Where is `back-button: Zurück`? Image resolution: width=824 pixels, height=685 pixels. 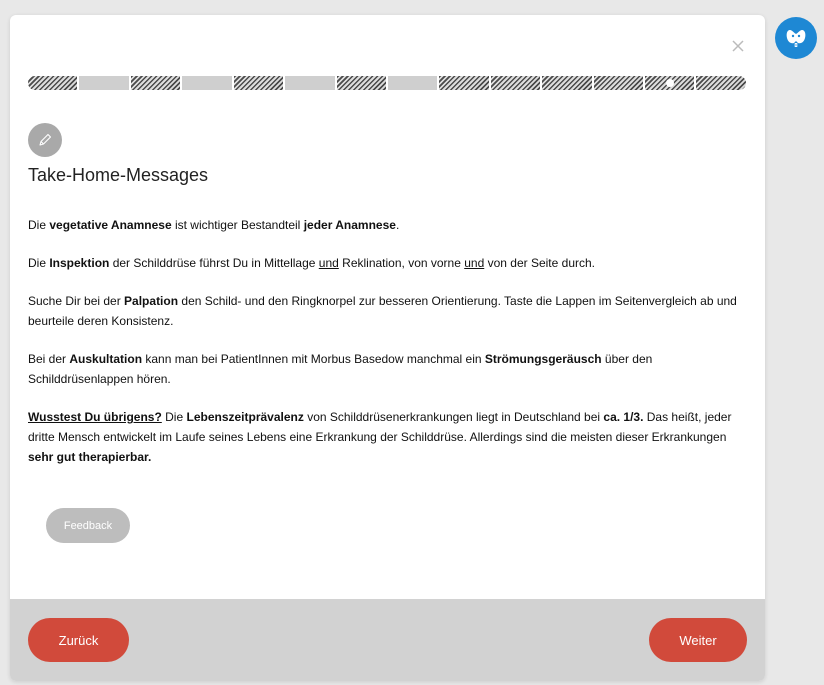
back-button: Zurück is located at coordinates (78, 640).